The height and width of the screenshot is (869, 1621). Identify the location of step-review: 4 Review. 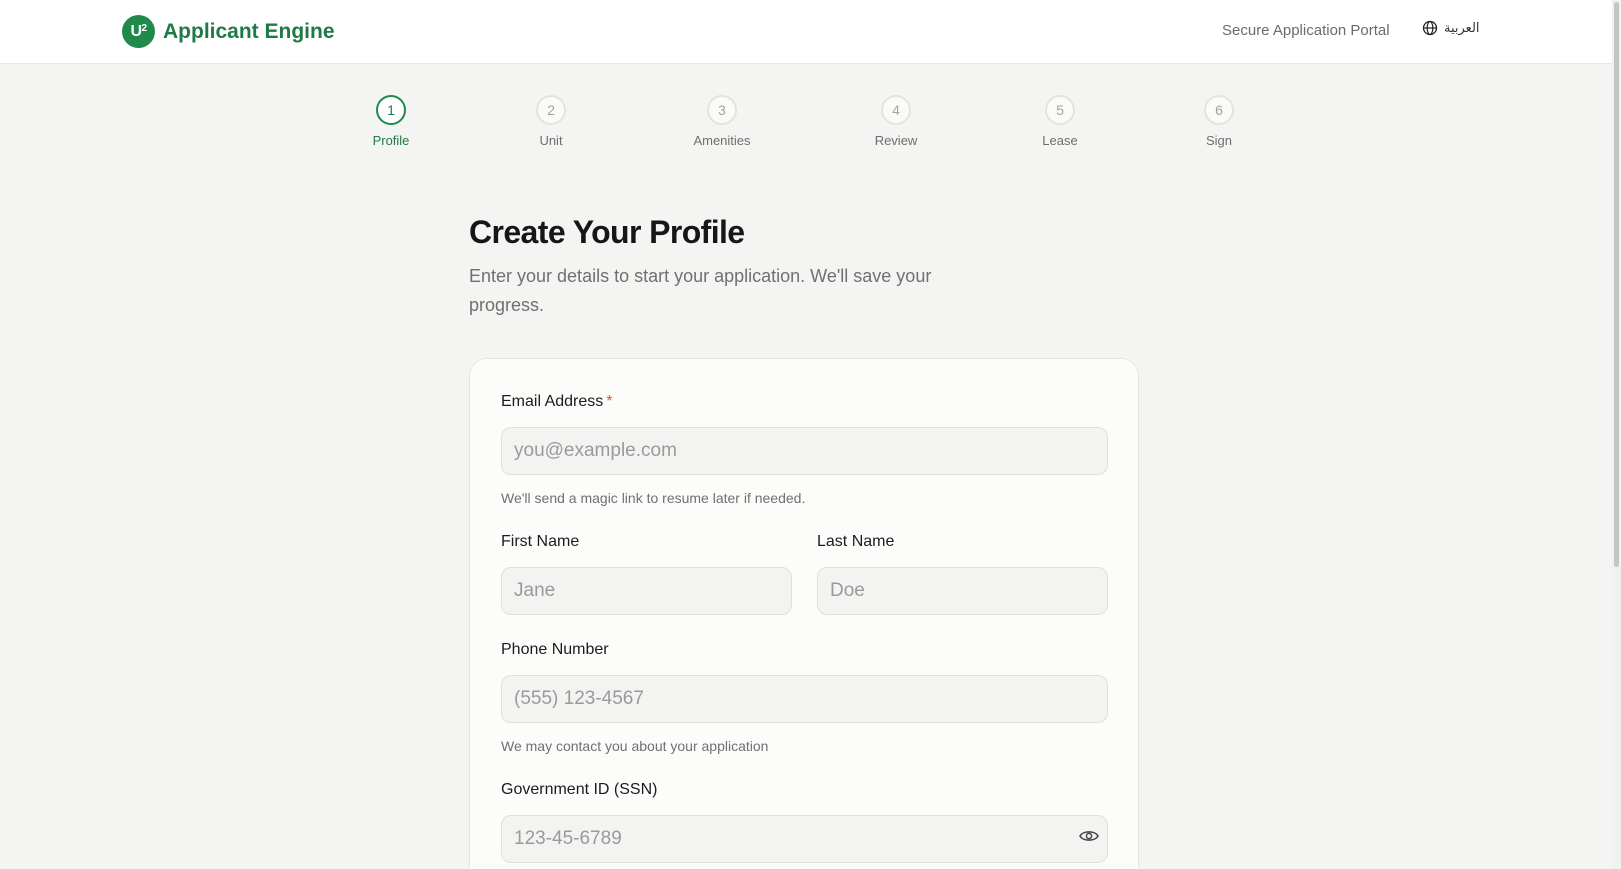
(896, 121).